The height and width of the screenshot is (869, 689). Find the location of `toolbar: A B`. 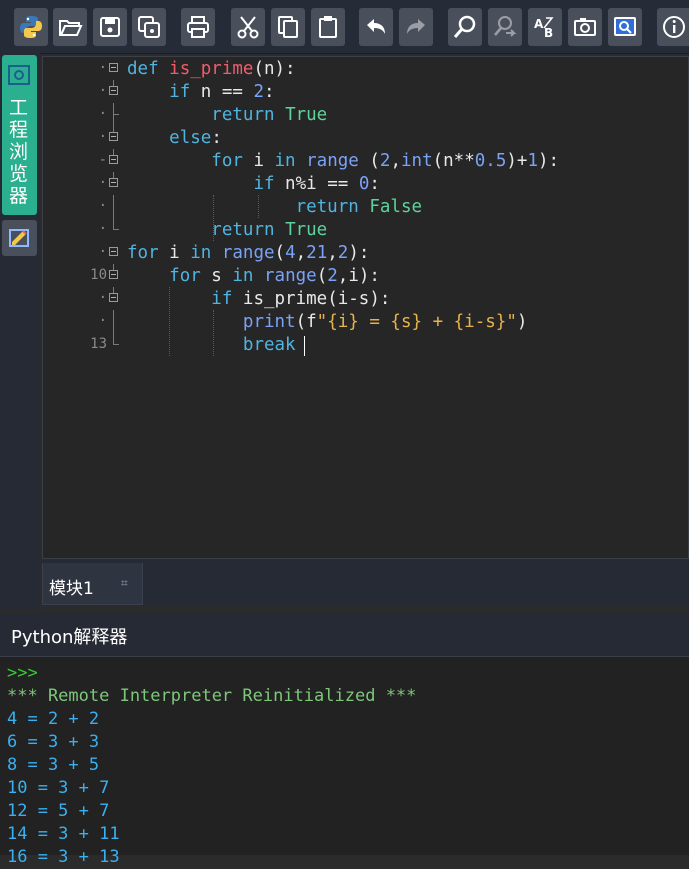

toolbar: A B is located at coordinates (344, 27).